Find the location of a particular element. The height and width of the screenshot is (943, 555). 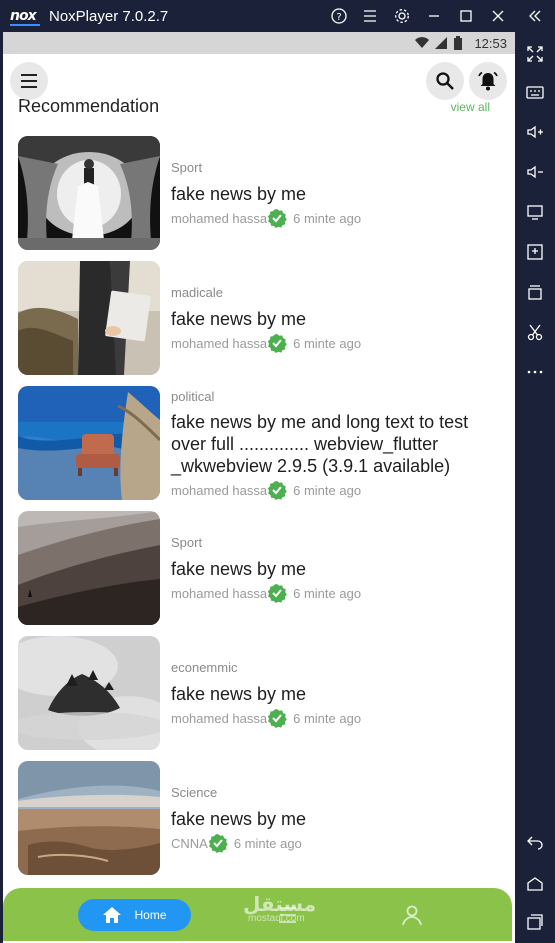

fullscreen-icon is located at coordinates (535, 54).